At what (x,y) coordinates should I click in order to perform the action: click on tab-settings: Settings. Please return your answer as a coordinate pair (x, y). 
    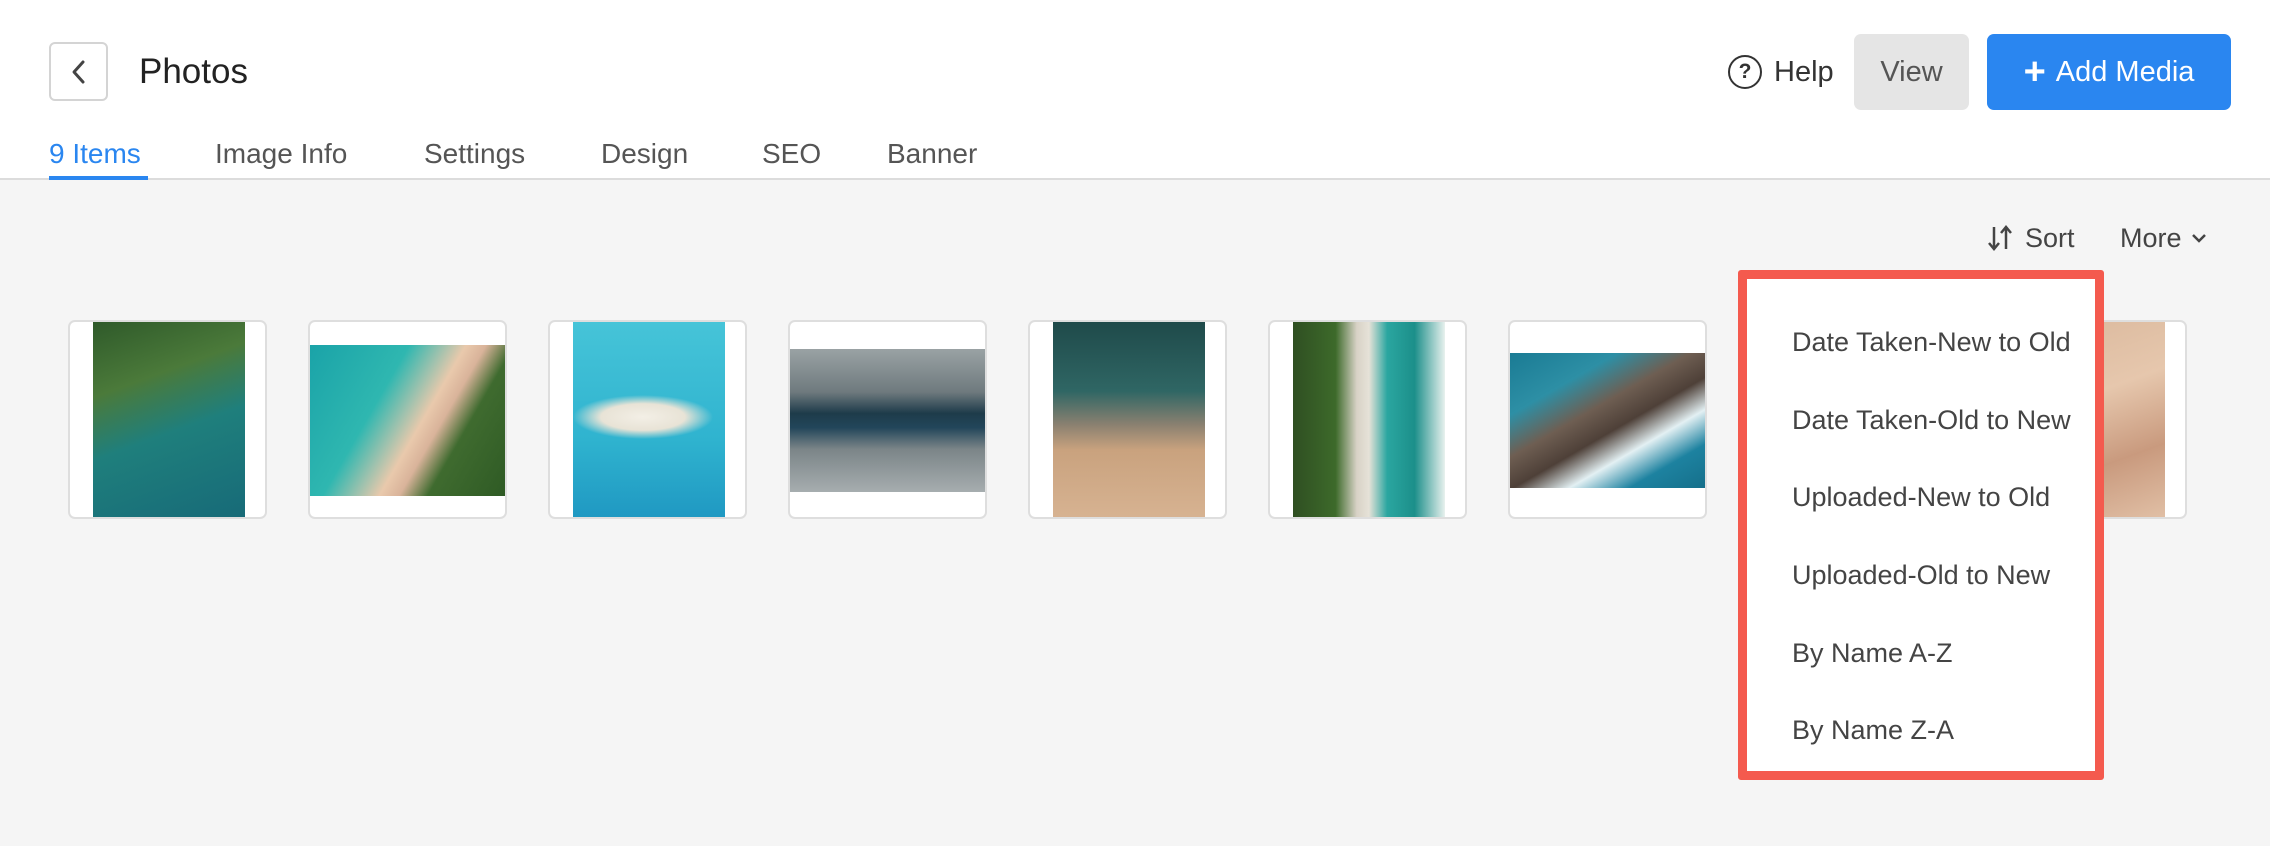
    Looking at the image, I should click on (474, 154).